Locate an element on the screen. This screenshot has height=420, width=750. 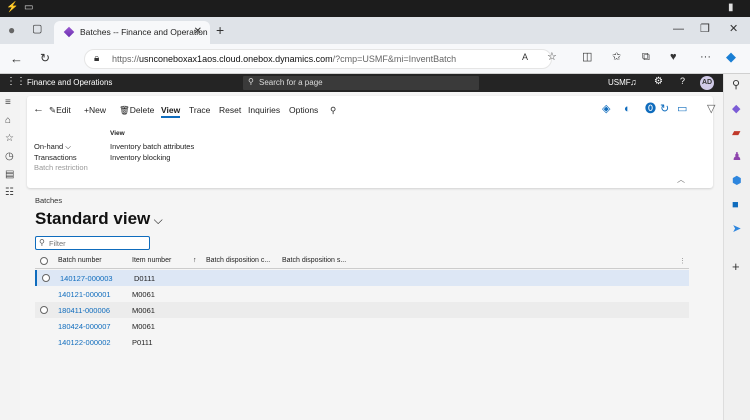
gear-icon: ⚙ is located at coordinates (658, 82).